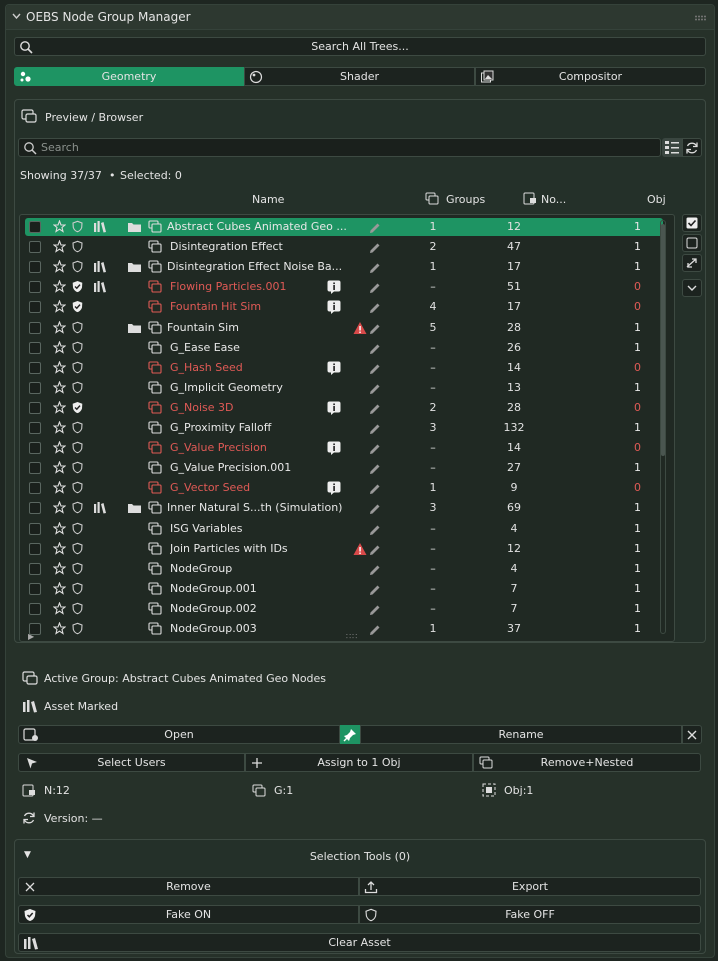  I want to click on remove-label: Remove, so click(188, 886).